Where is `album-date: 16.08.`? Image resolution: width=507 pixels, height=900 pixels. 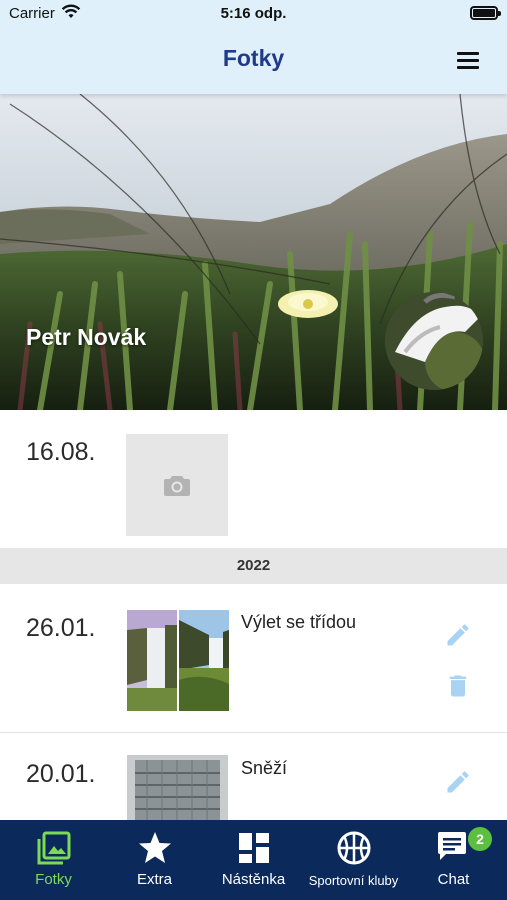
album-date: 16.08. is located at coordinates (61, 452).